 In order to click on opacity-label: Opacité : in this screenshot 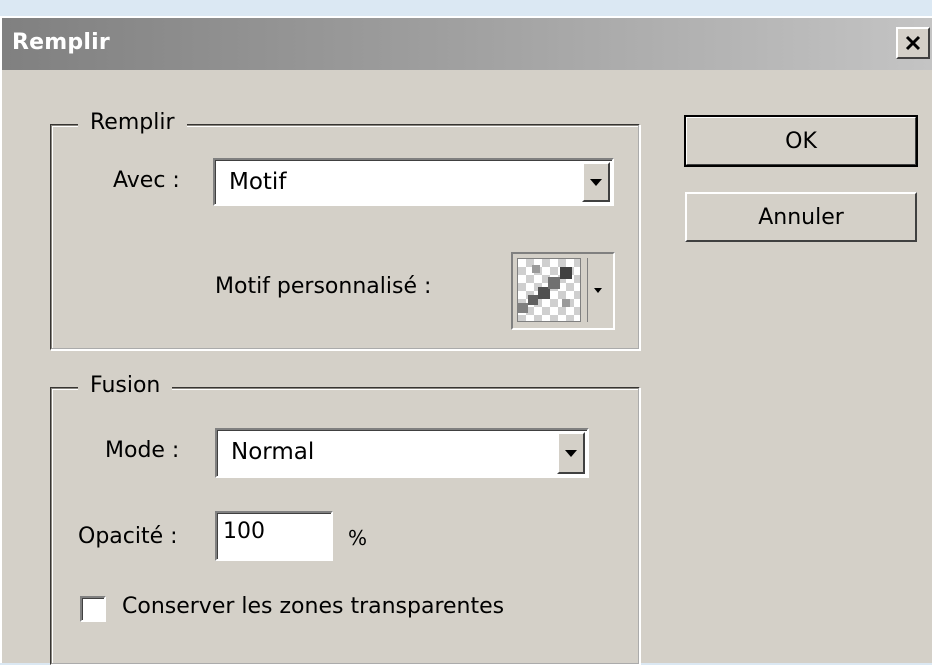, I will do `click(128, 536)`.